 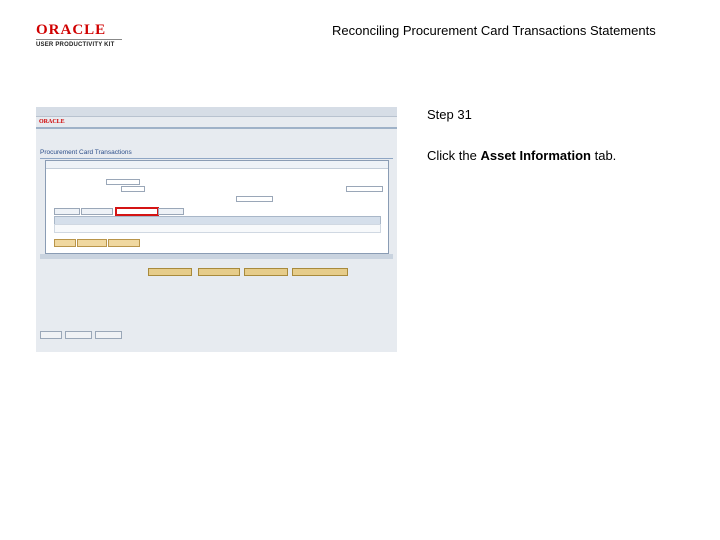 What do you see at coordinates (216, 128) in the screenshot?
I see `screenshot-header-bar` at bounding box center [216, 128].